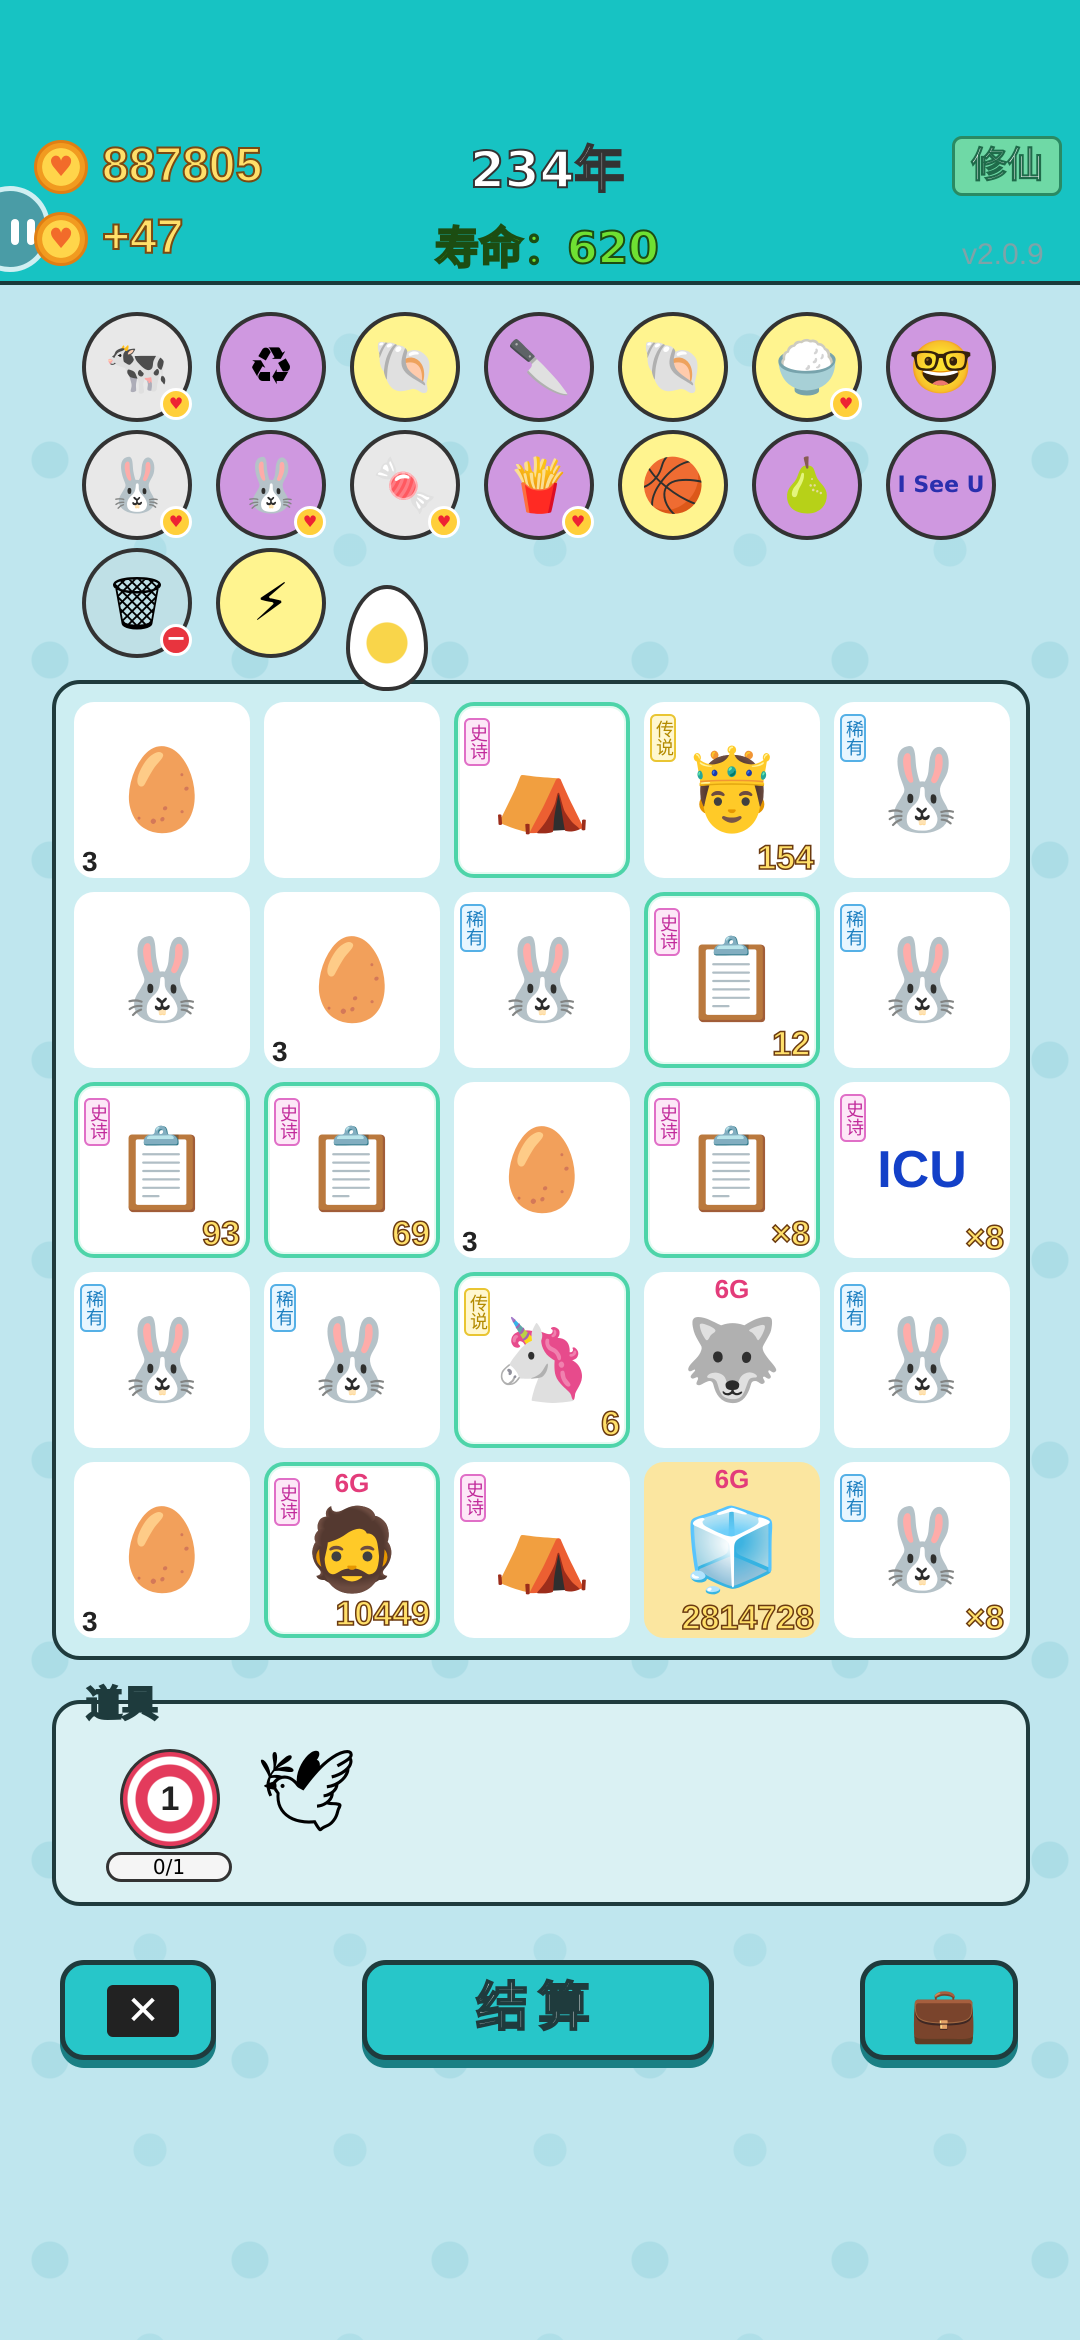 This screenshot has width=1080, height=2340. I want to click on version-label: v2.0.9, so click(1003, 254).